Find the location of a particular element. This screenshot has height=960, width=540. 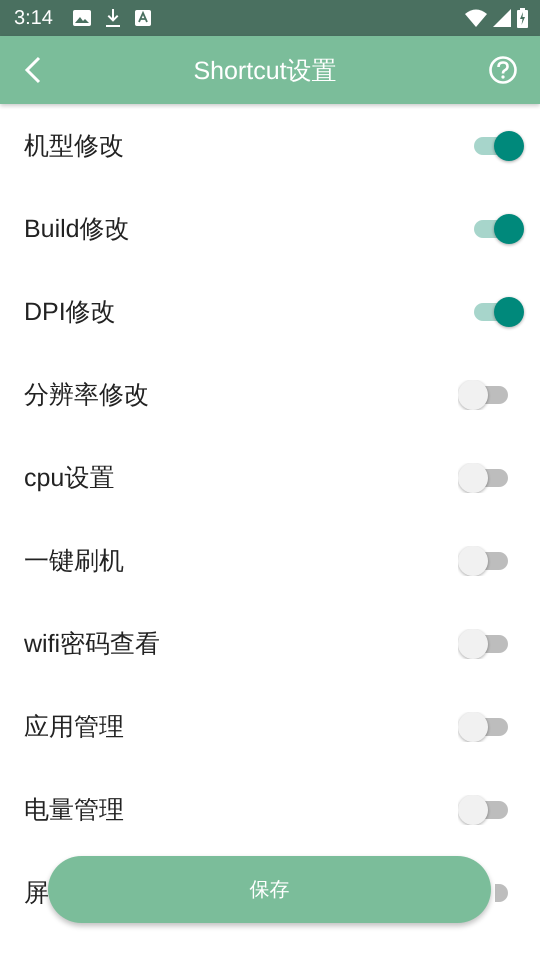

status-time: 3:14 is located at coordinates (33, 18).